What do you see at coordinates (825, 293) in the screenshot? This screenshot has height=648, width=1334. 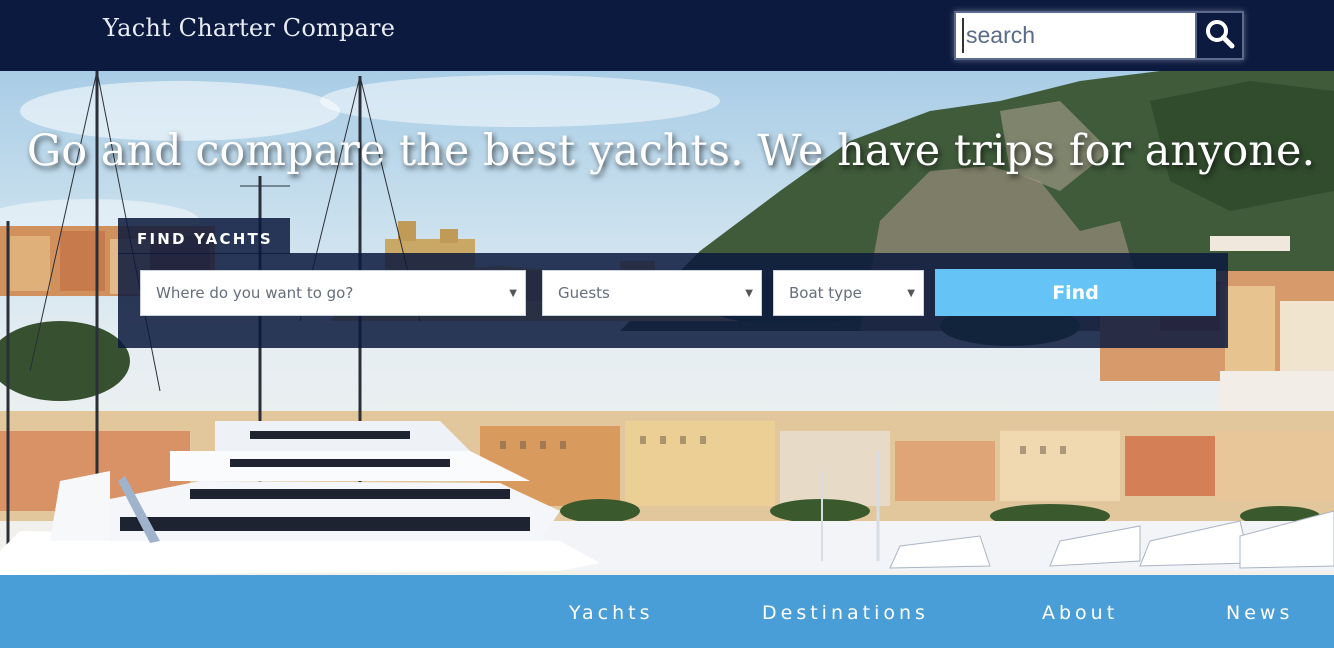 I see `boat-type-select-value: Boat type` at bounding box center [825, 293].